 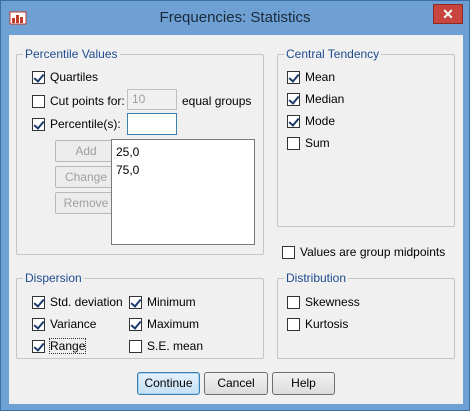 I want to click on kurtosis-option: Kurtosis, so click(x=317, y=324).